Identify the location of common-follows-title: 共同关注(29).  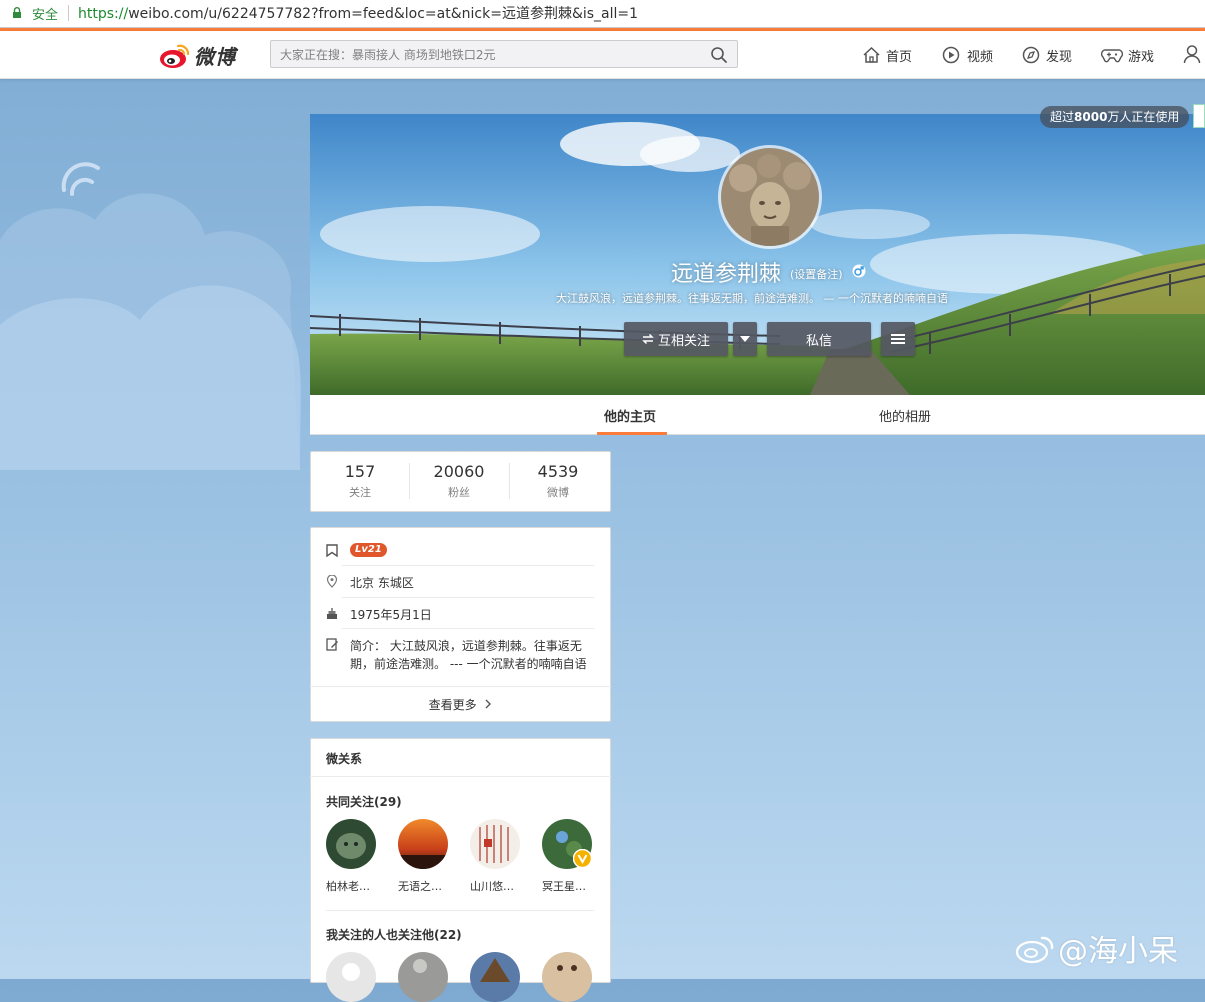
(364, 801).